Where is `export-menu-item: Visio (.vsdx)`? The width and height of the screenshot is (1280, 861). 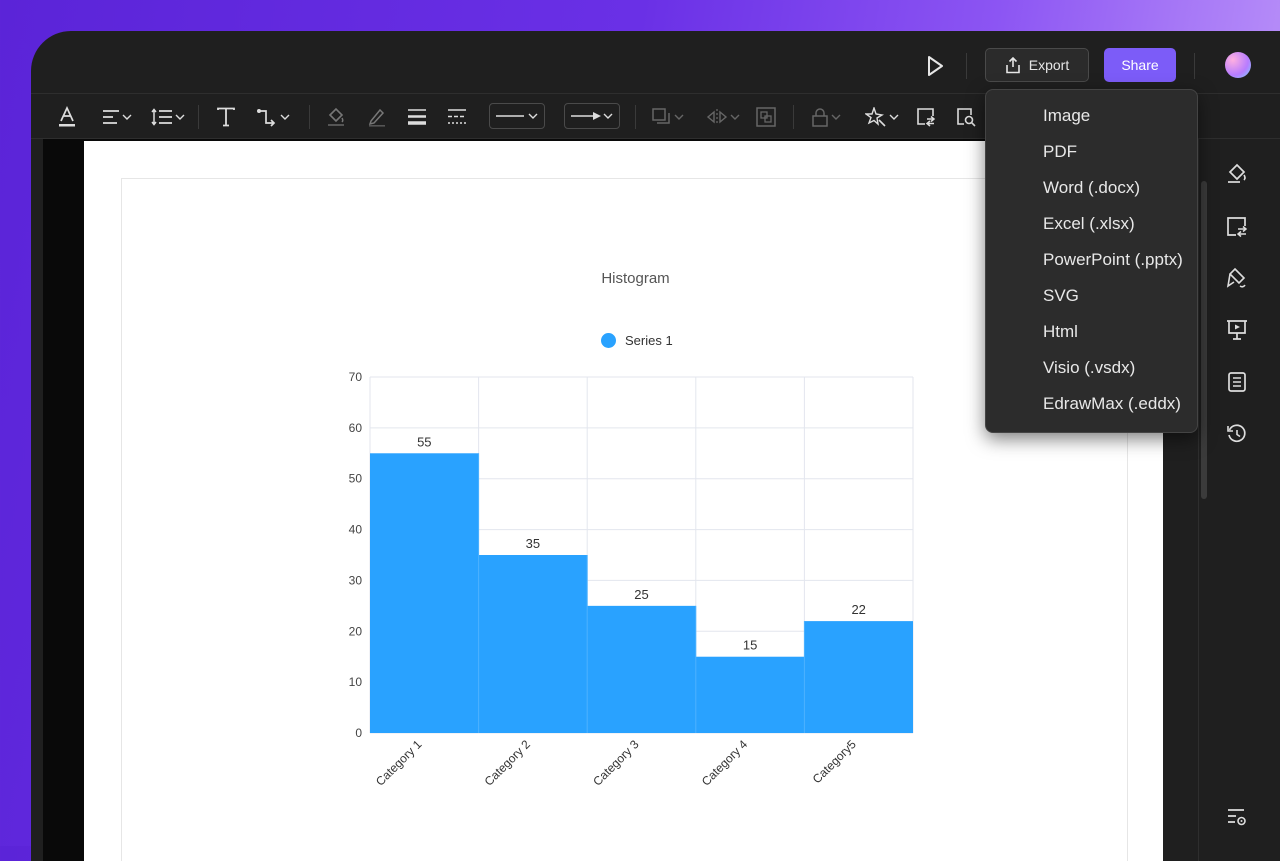
export-menu-item: Visio (.vsdx) is located at coordinates (1091, 368).